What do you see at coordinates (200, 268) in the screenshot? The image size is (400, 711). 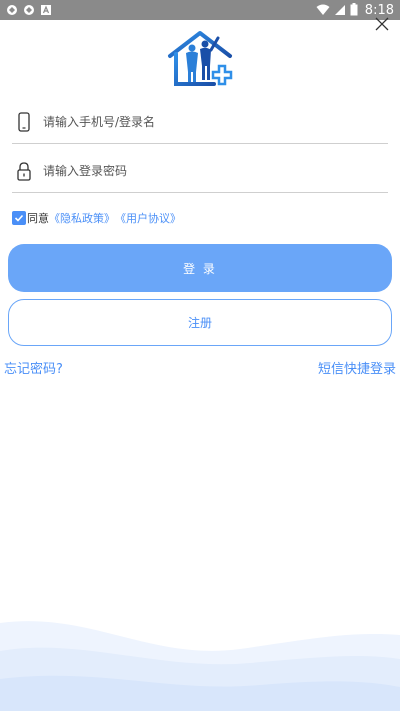 I see `login-button: 登 录` at bounding box center [200, 268].